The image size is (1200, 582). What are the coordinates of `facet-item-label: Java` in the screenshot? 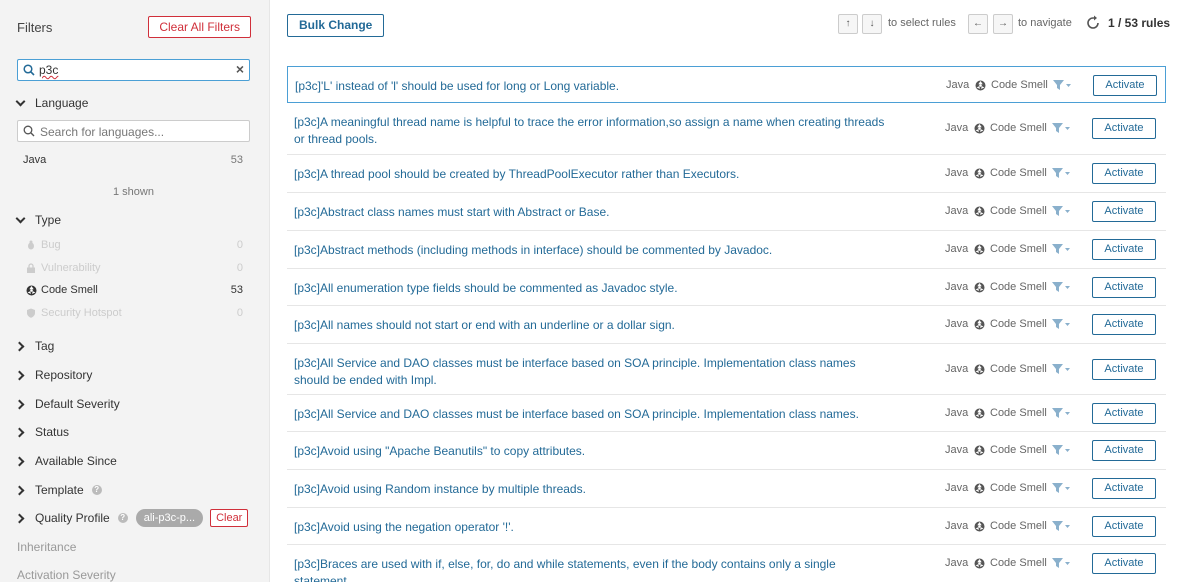 It's located at (35, 160).